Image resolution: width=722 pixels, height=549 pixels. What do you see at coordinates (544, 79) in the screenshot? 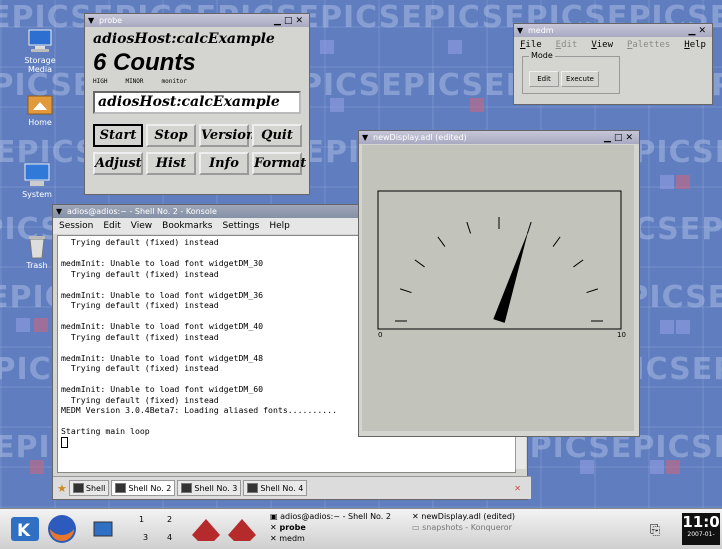
I see `edit-mode-button: Edit` at bounding box center [544, 79].